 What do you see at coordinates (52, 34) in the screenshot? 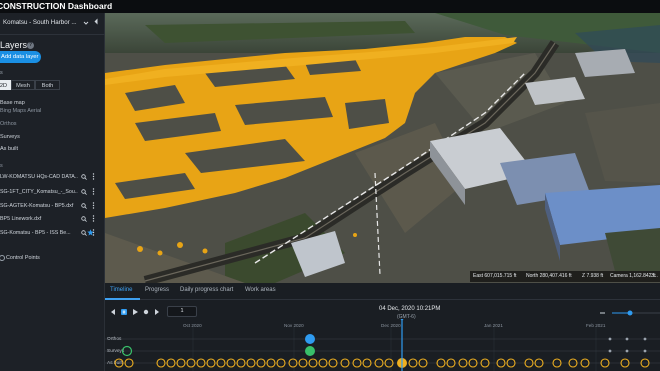
I see `divider` at bounding box center [52, 34].